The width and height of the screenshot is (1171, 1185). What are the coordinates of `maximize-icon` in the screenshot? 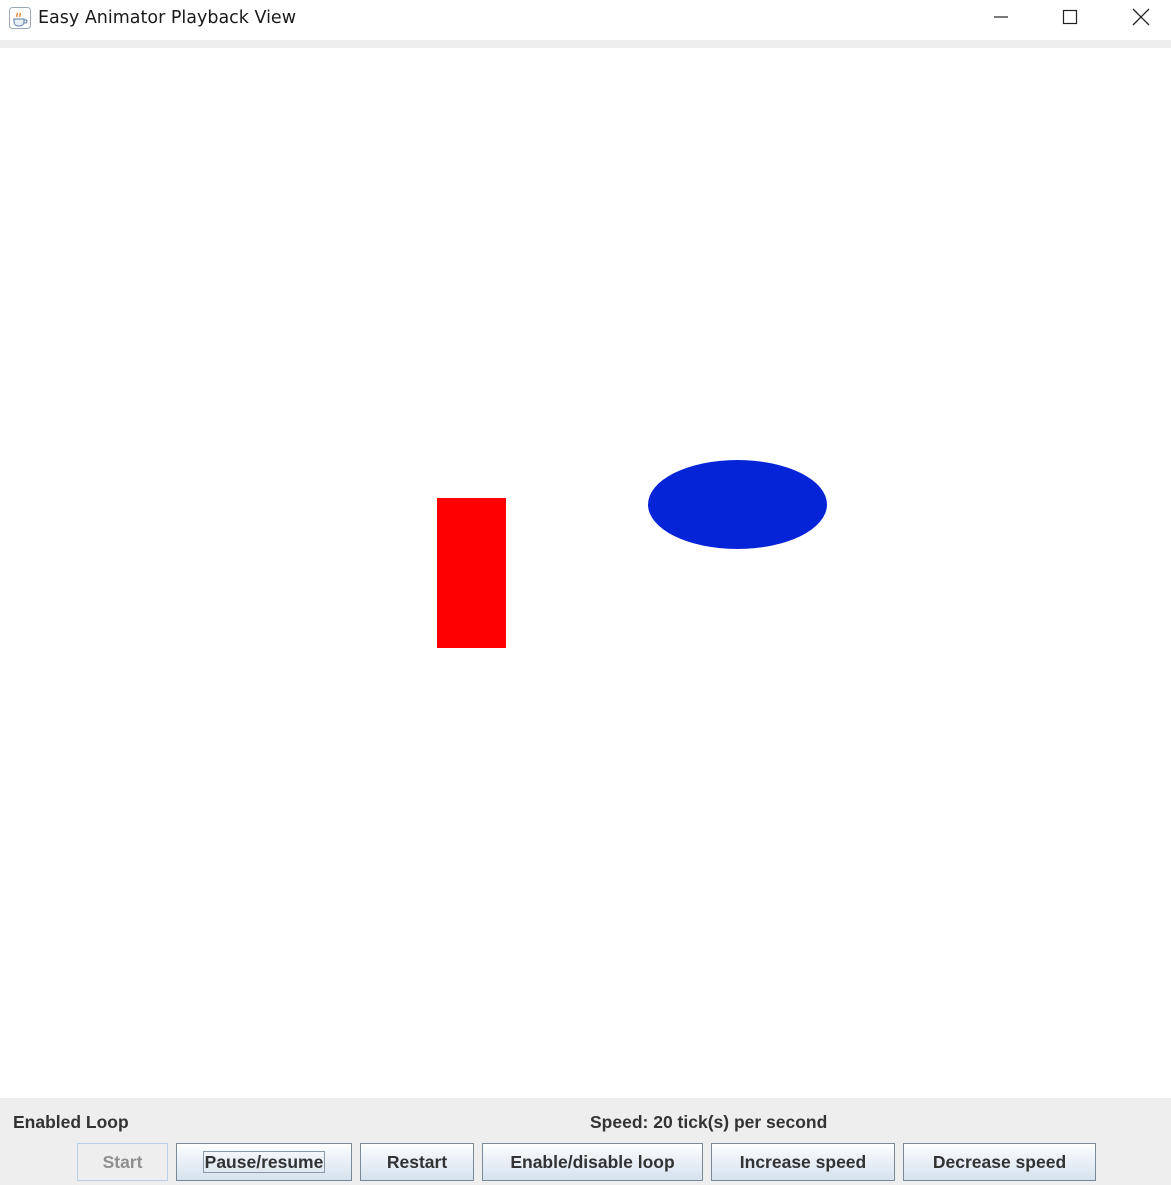 It's located at (1070, 19).